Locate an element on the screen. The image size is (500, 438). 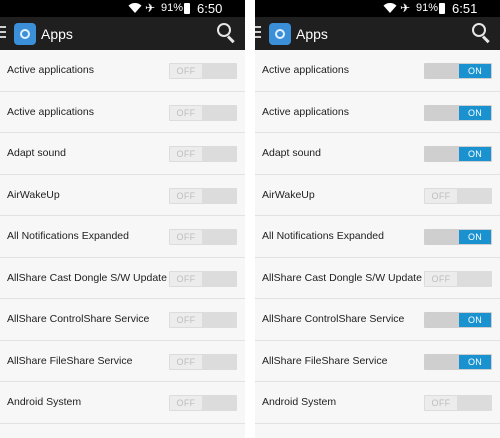
status-bar: ✈ 91% 6:51 PM is located at coordinates (377, 16).